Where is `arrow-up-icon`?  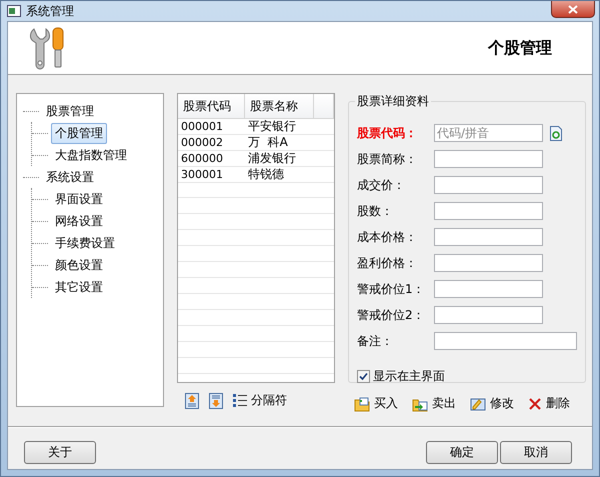
arrow-up-icon is located at coordinates (192, 400).